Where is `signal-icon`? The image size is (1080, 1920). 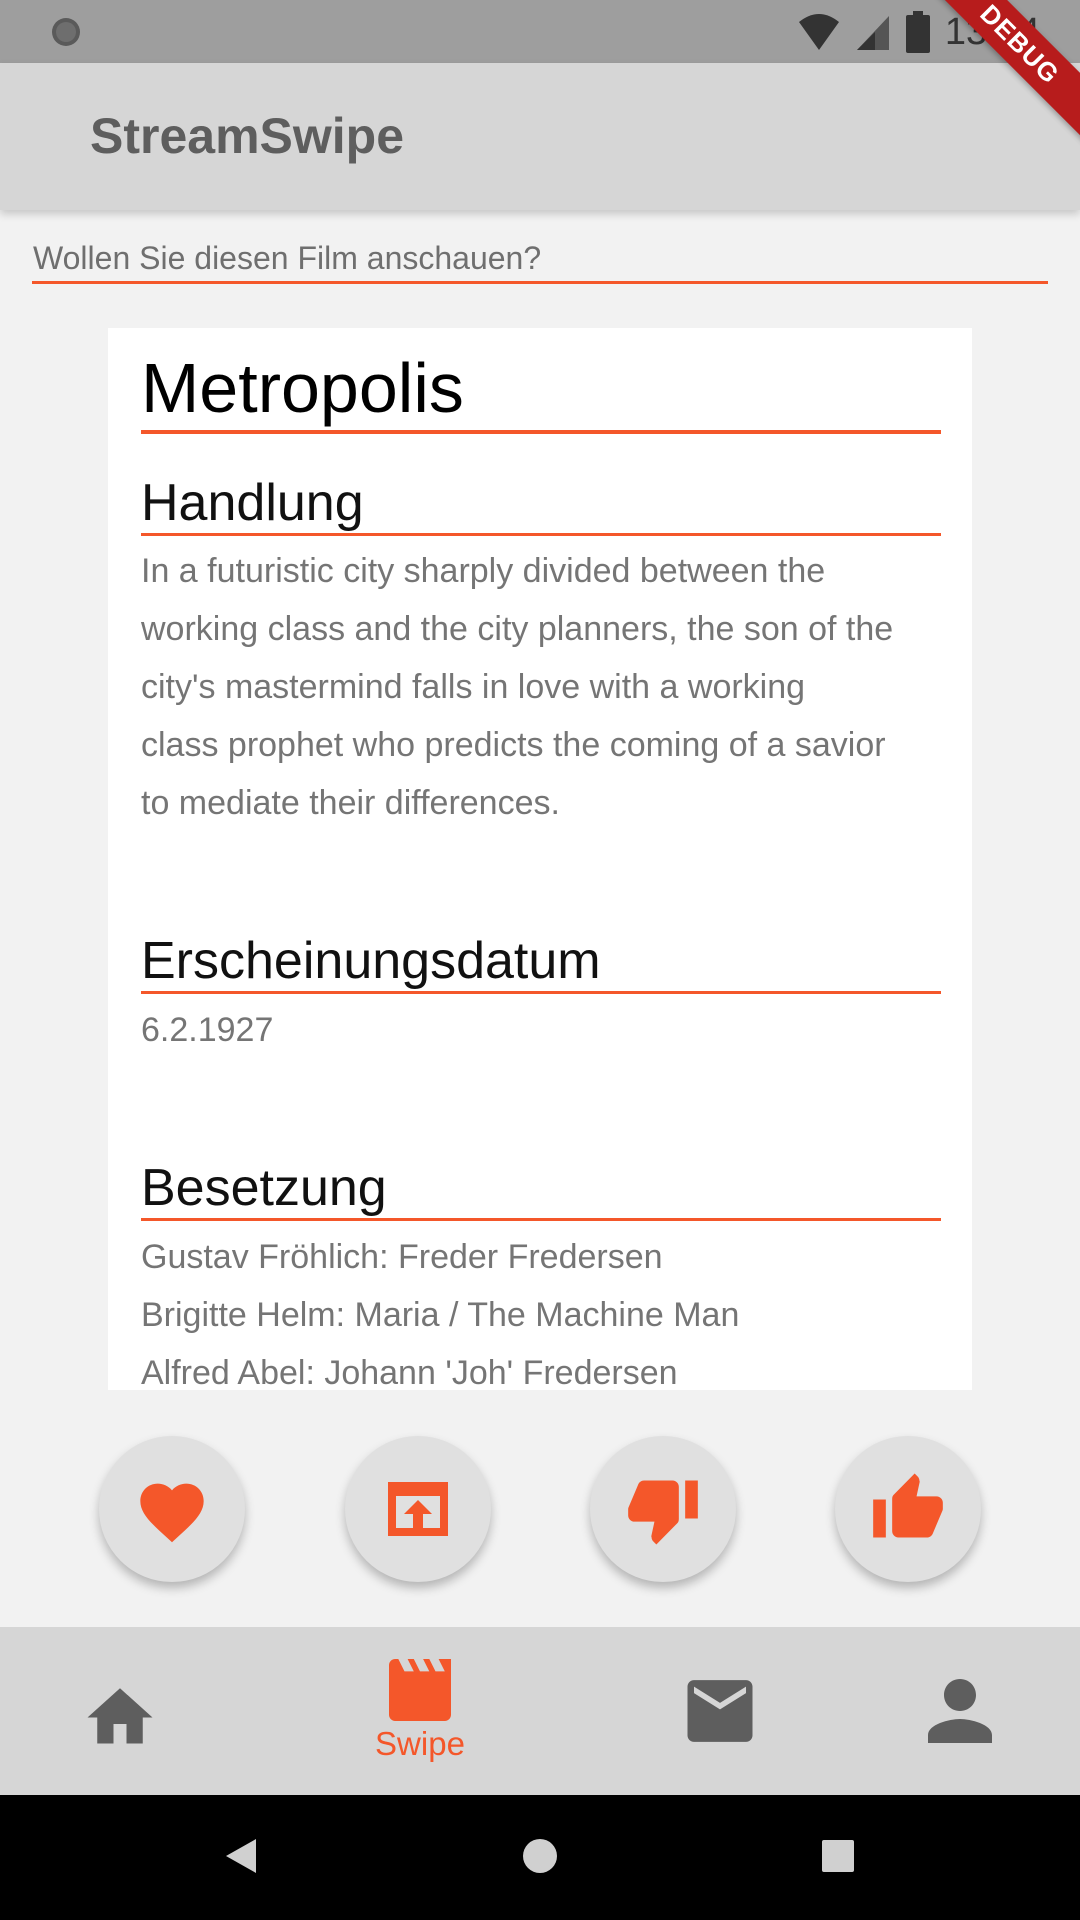 signal-icon is located at coordinates (872, 33).